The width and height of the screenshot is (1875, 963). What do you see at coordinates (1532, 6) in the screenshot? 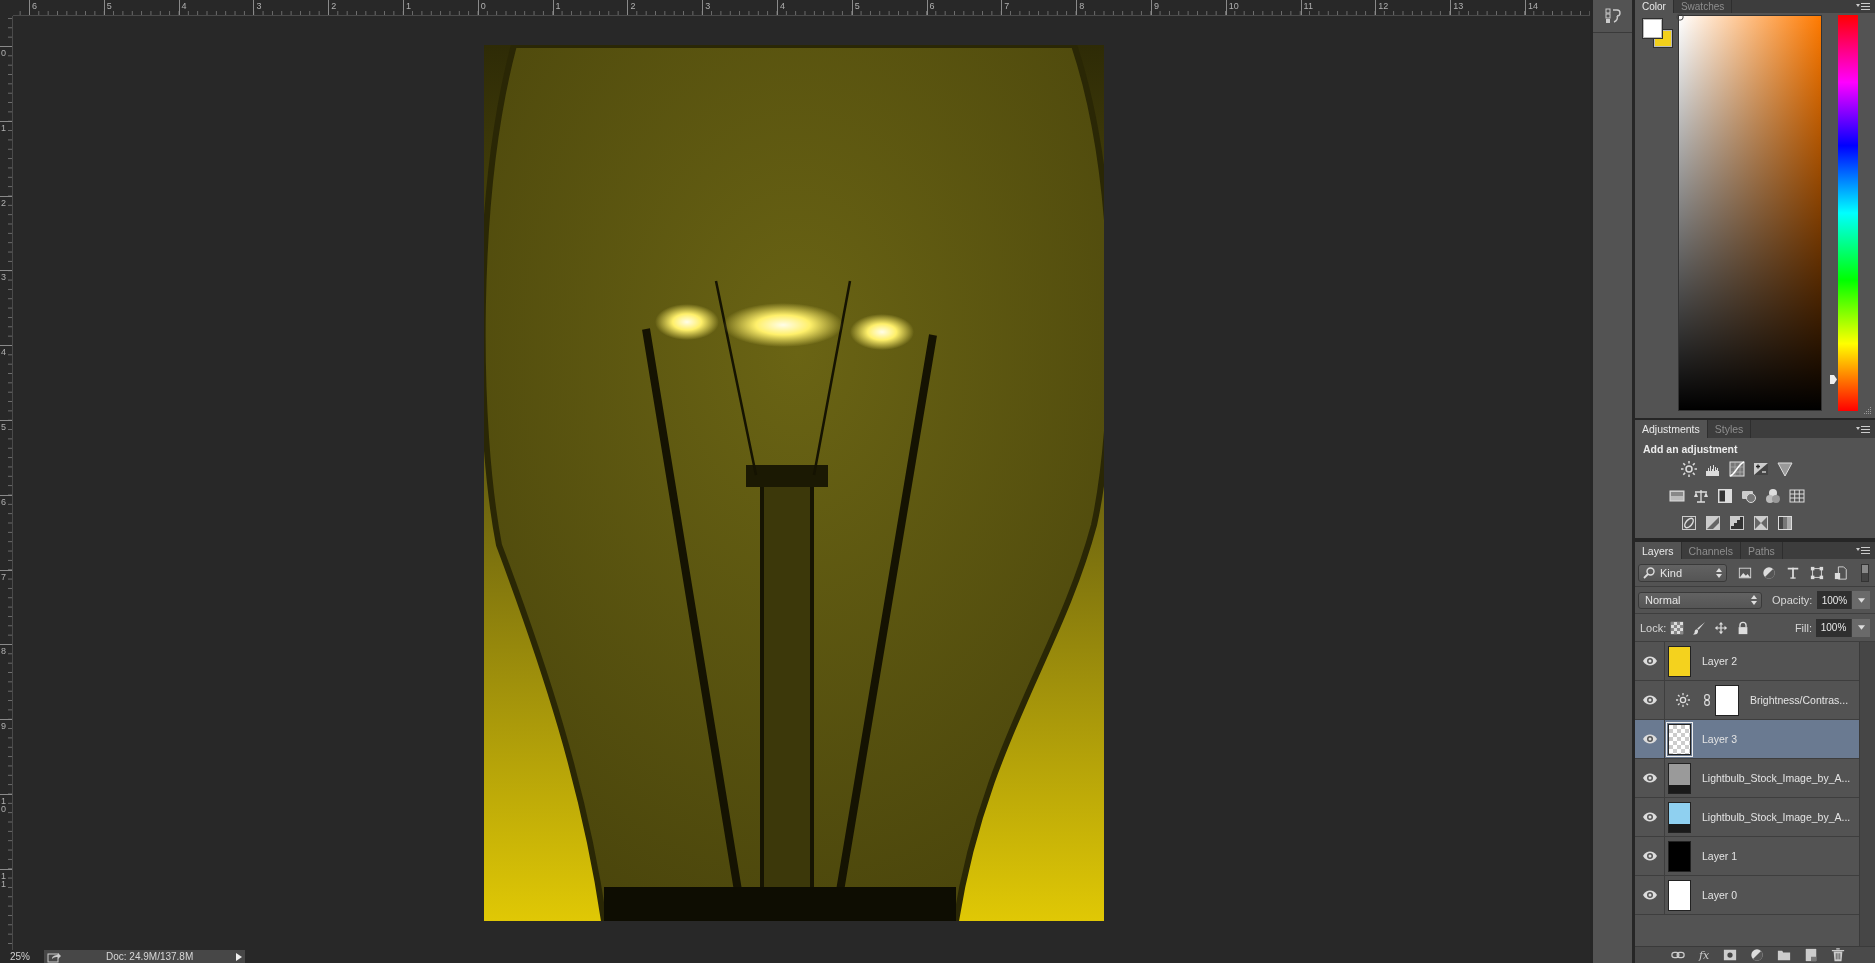
I see `ruler-number: 14` at bounding box center [1532, 6].